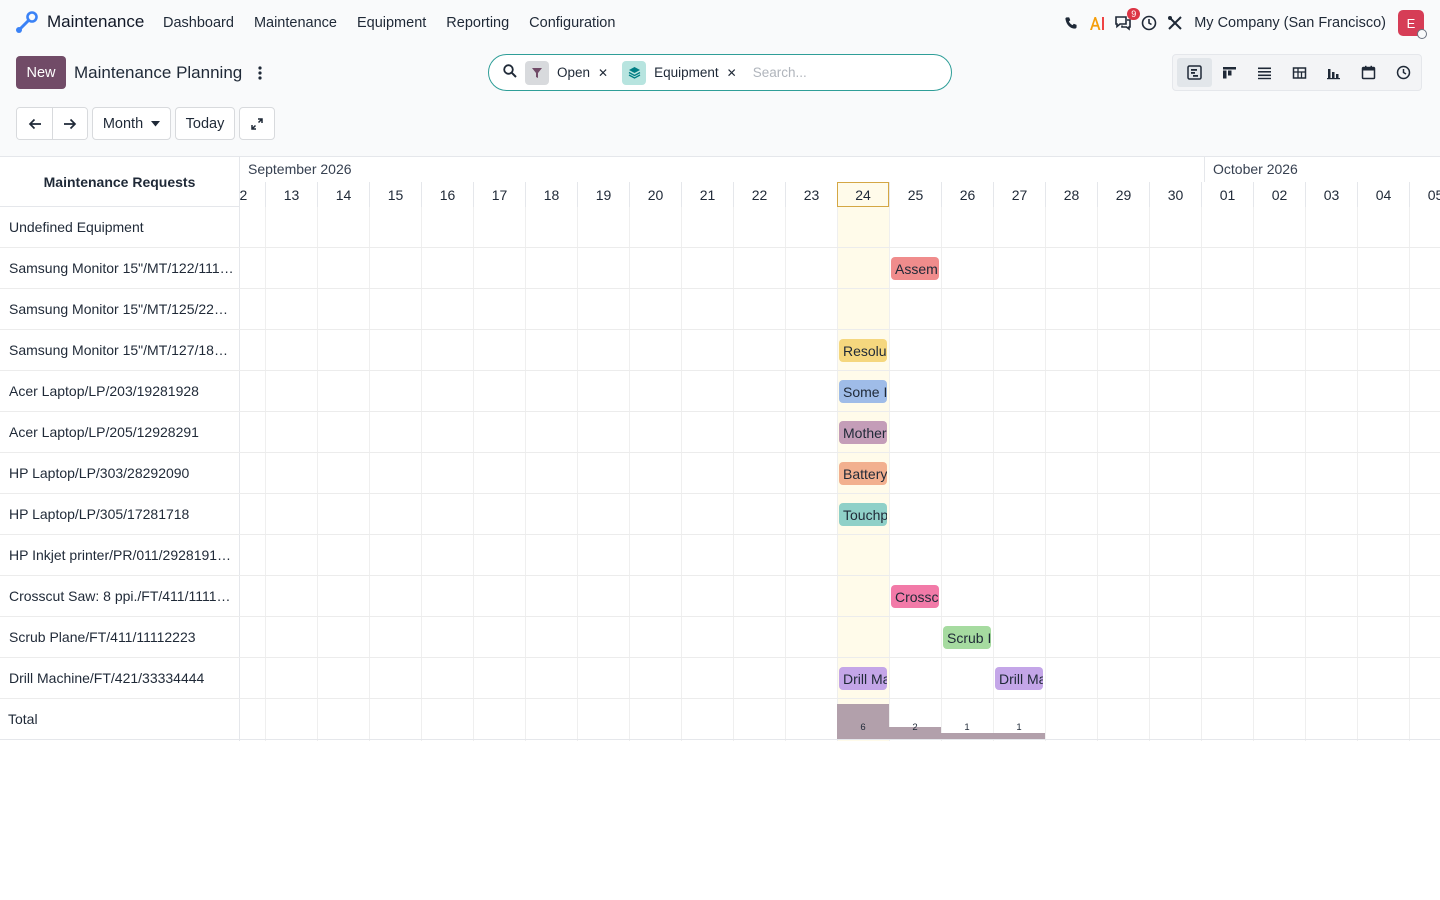  I want to click on company-switcher: My Company (San Francisco), so click(1290, 23).